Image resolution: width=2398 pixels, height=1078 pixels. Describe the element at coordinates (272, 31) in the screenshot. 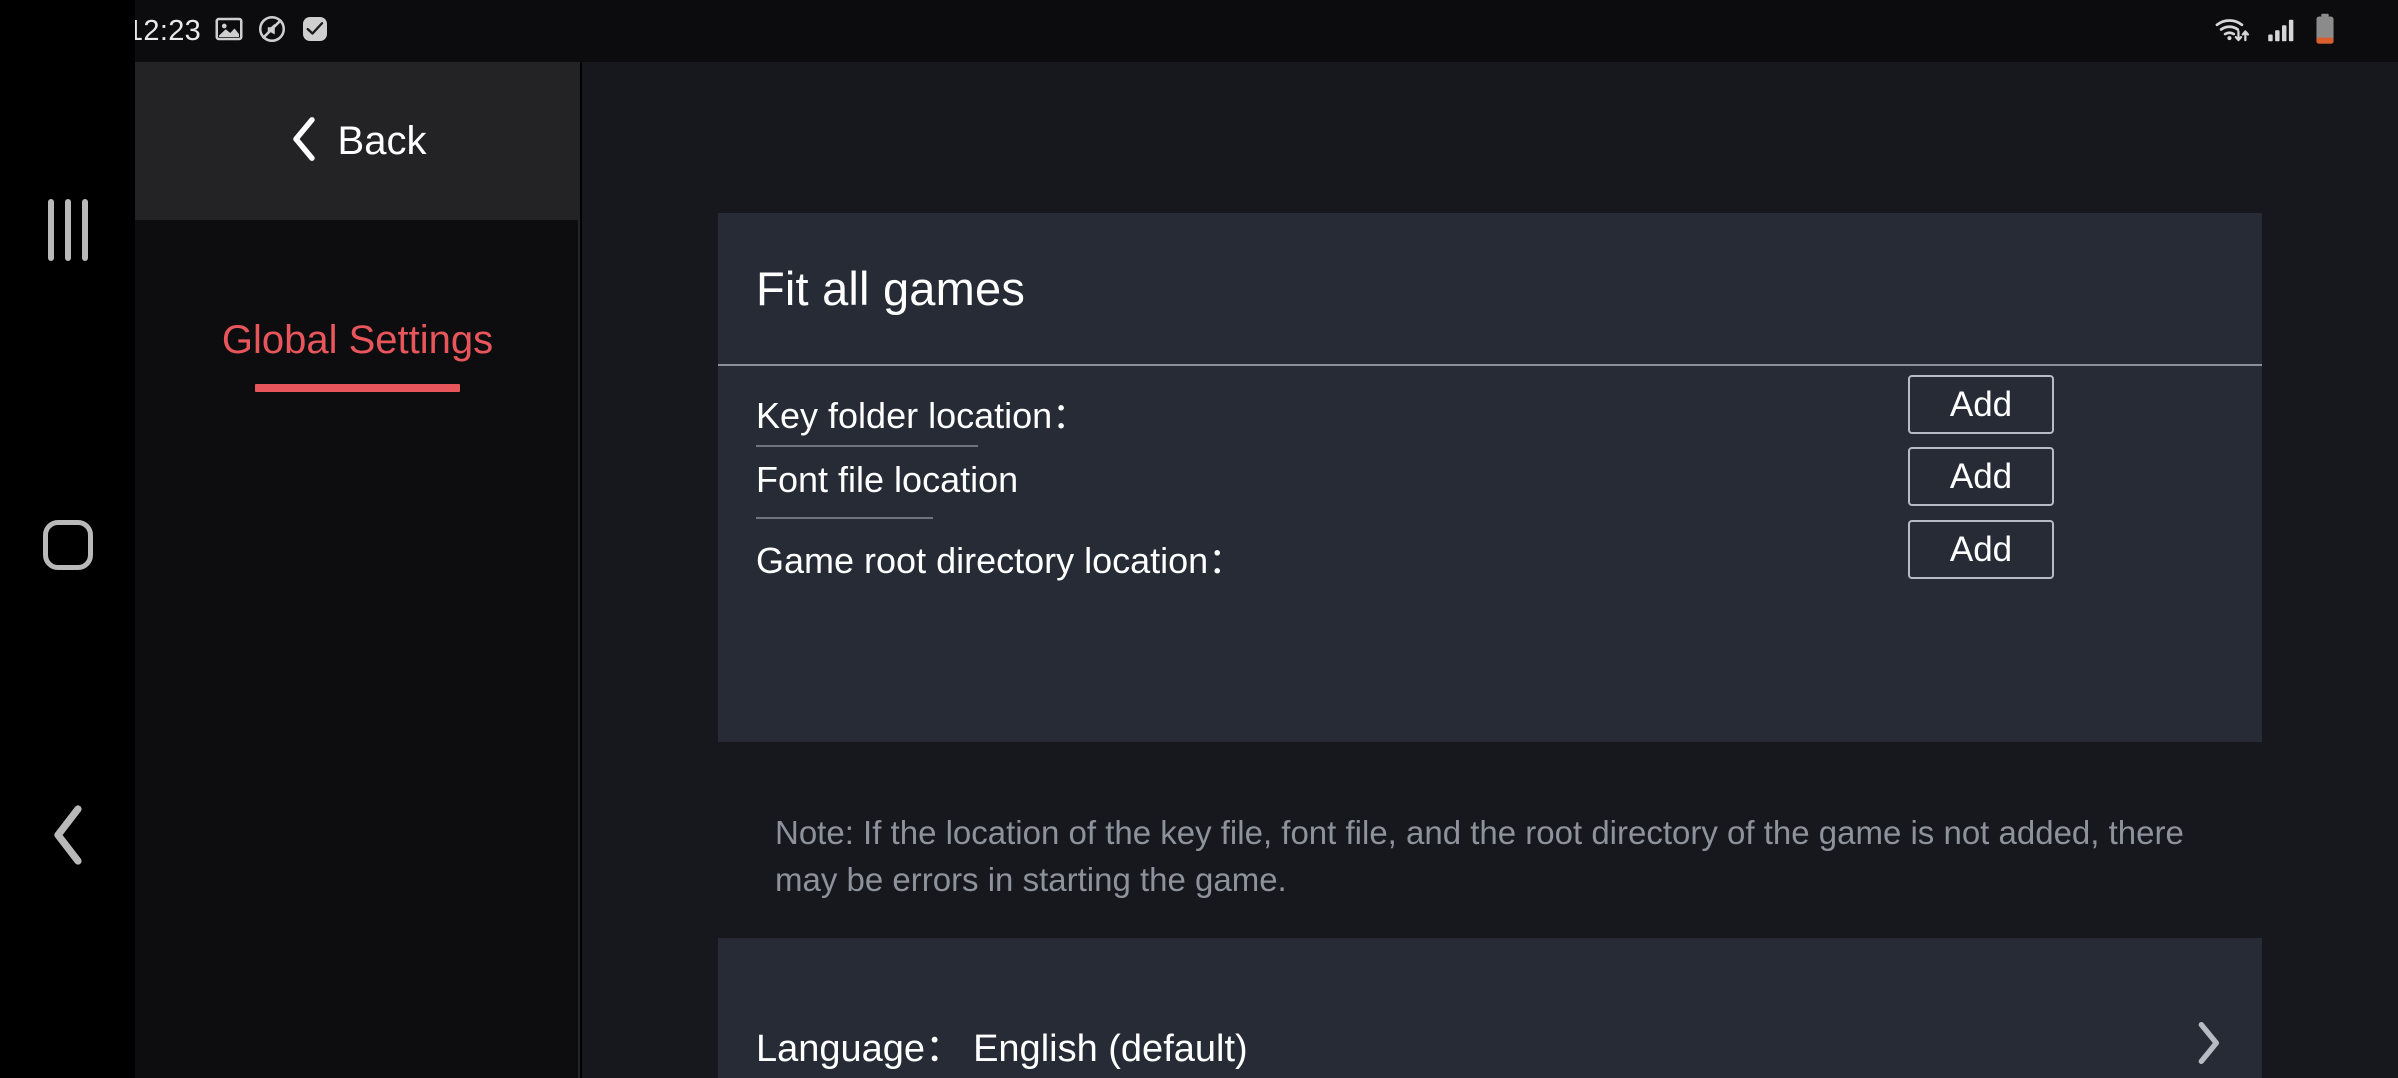

I see `mute-ringer-icon` at that location.